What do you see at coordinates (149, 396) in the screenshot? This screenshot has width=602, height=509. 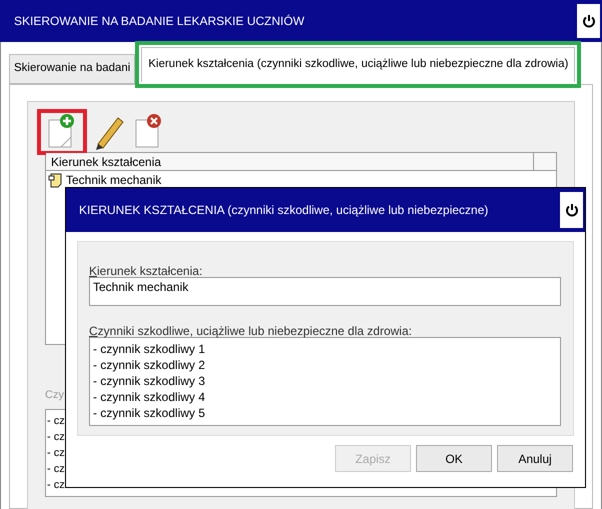 I see `list-line: - czynnik szkodliwy 4` at bounding box center [149, 396].